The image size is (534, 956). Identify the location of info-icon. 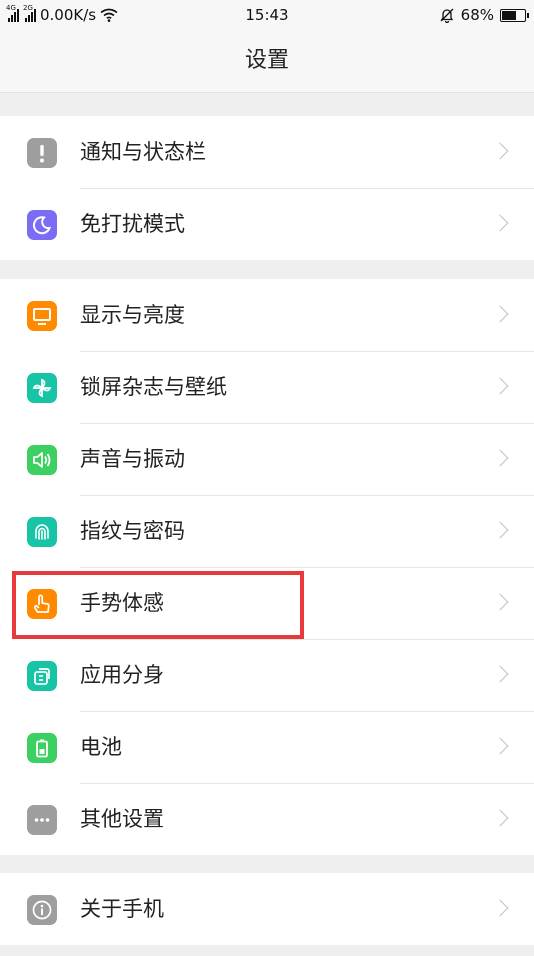
(42, 910).